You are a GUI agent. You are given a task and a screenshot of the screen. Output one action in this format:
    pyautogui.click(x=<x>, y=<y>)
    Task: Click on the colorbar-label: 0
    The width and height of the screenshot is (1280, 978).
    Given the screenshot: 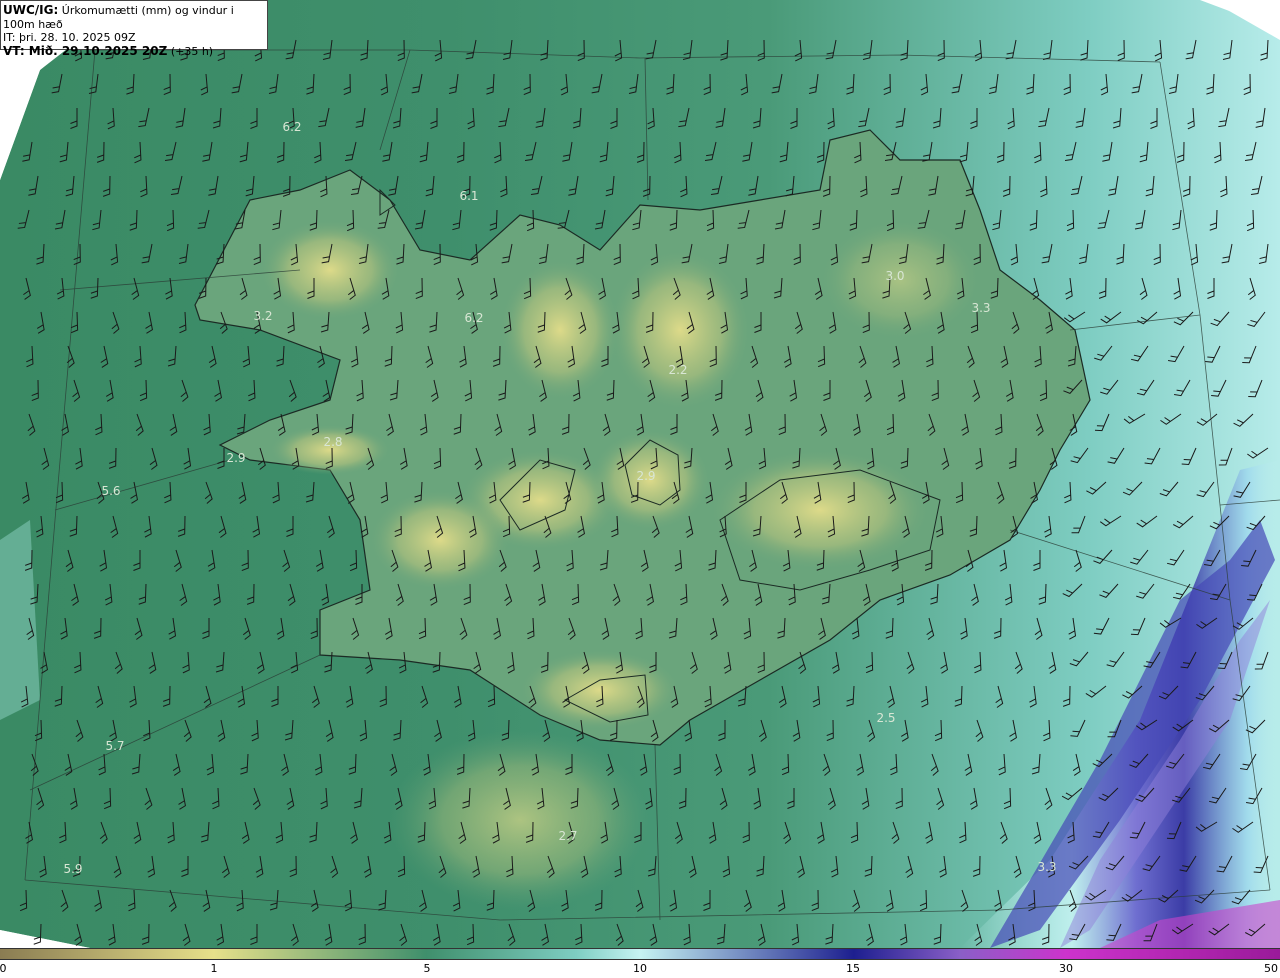 What is the action you would take?
    pyautogui.click(x=3, y=968)
    